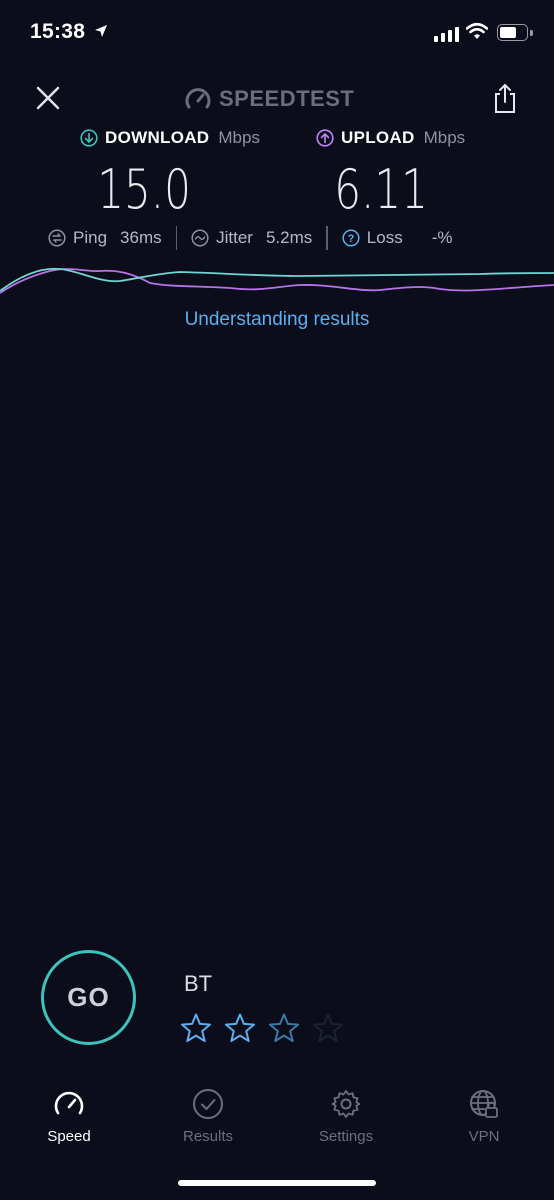  I want to click on loss-stat: ? Loss -%, so click(397, 238).